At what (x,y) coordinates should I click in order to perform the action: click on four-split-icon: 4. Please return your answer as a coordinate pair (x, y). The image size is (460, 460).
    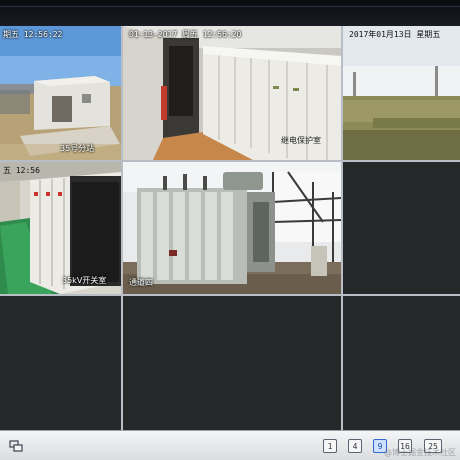
    Looking at the image, I should click on (355, 446).